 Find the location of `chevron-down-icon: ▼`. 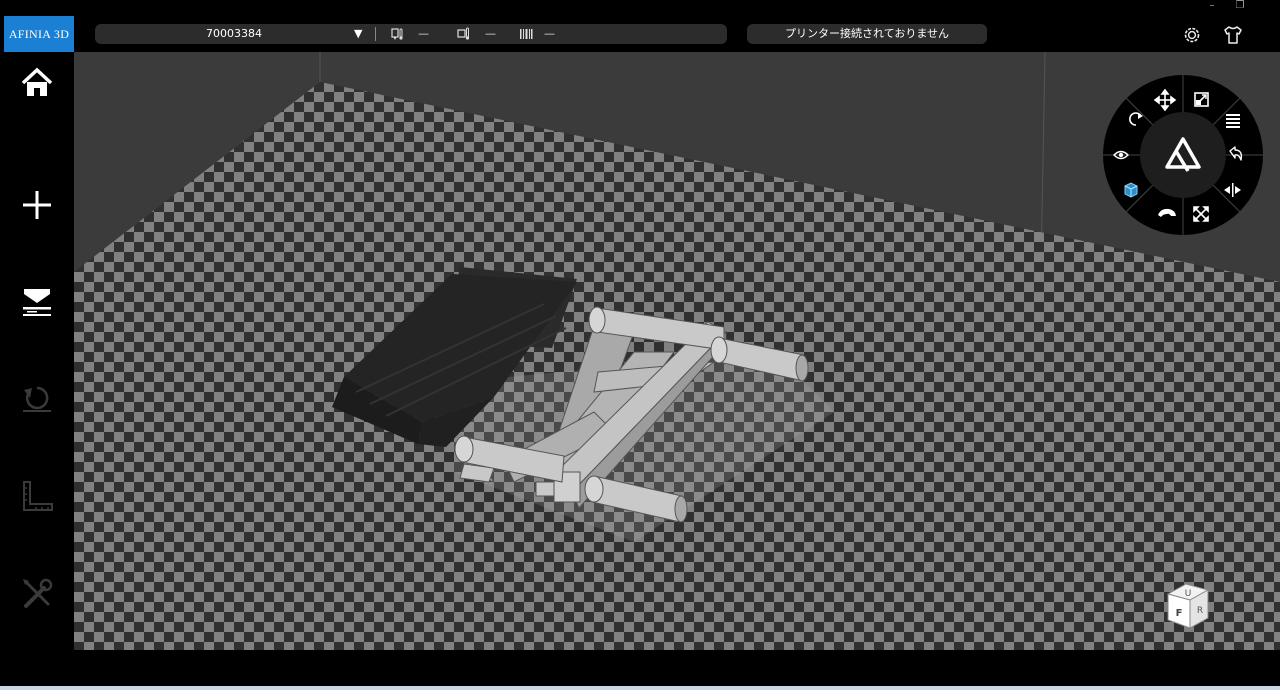

chevron-down-icon: ▼ is located at coordinates (358, 34).